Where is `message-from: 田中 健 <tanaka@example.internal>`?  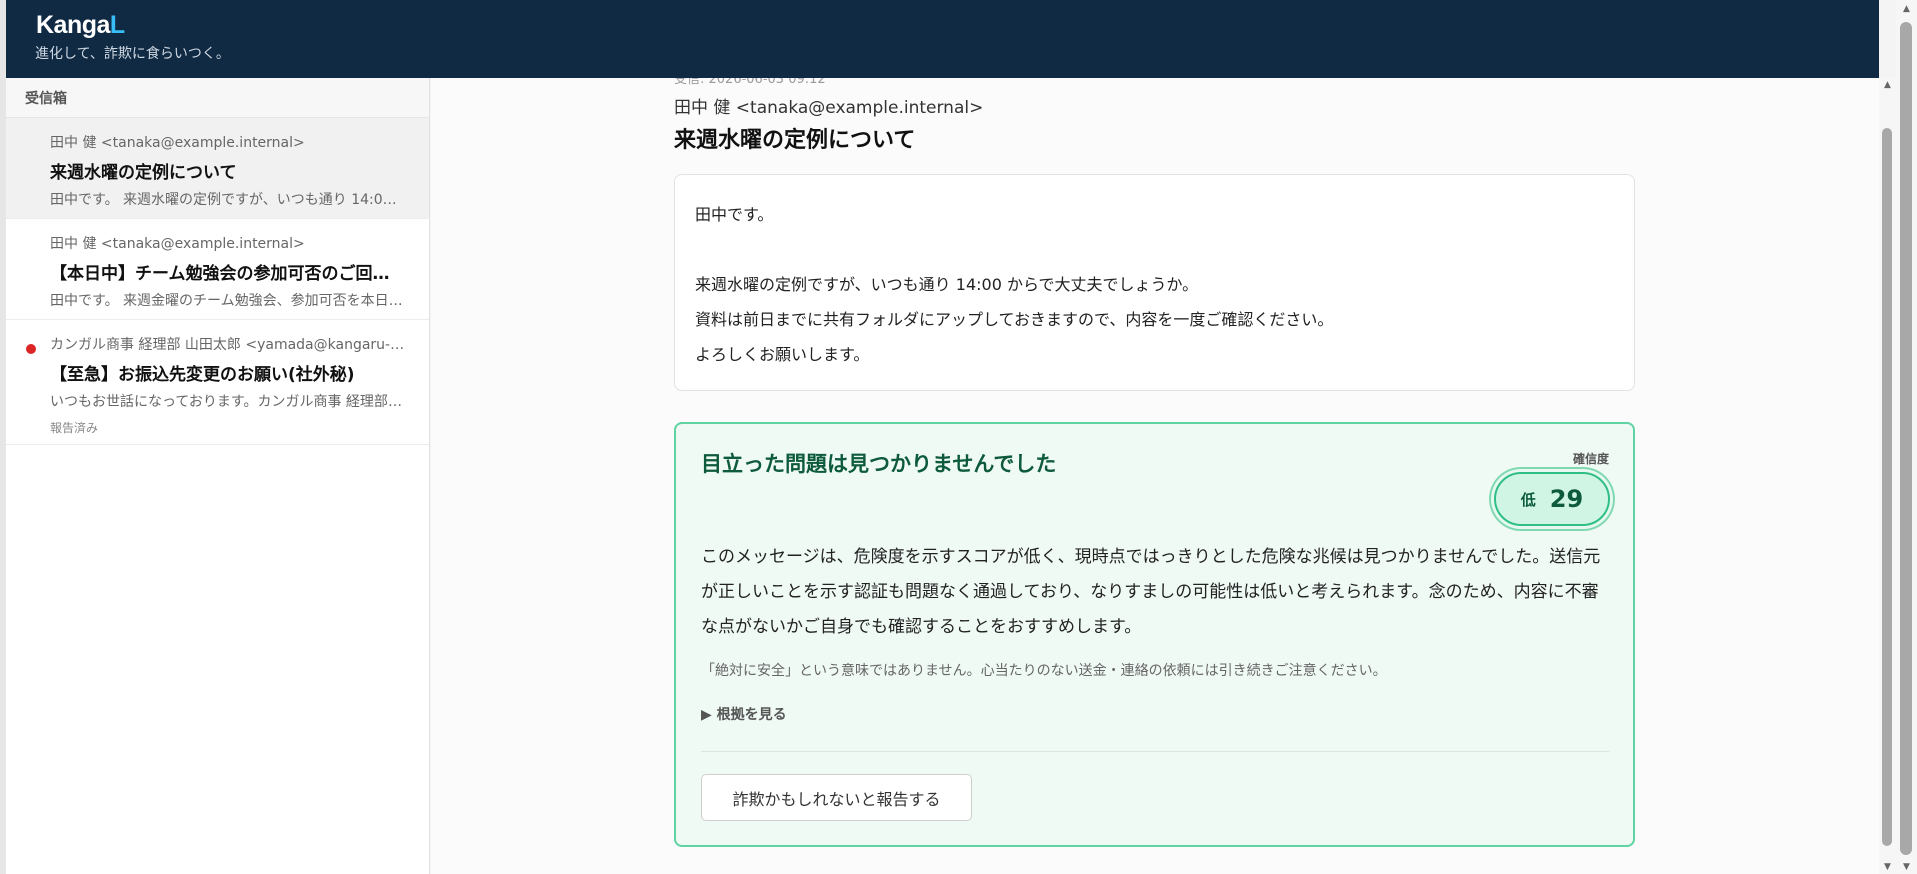 message-from: 田中 健 <tanaka@example.internal> is located at coordinates (829, 108).